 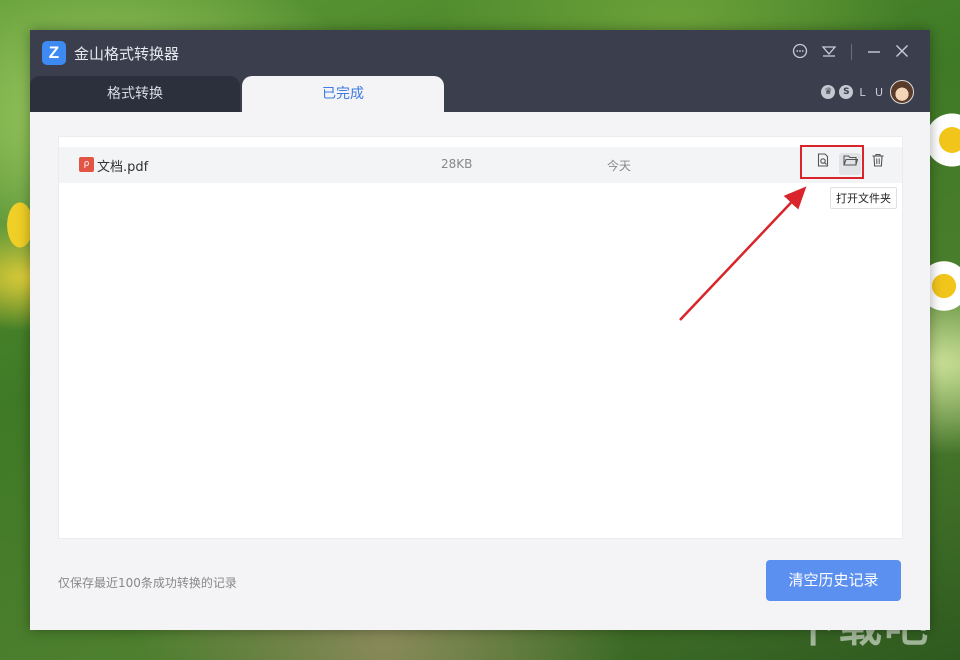 What do you see at coordinates (54, 53) in the screenshot?
I see `app-logo-icon: Z` at bounding box center [54, 53].